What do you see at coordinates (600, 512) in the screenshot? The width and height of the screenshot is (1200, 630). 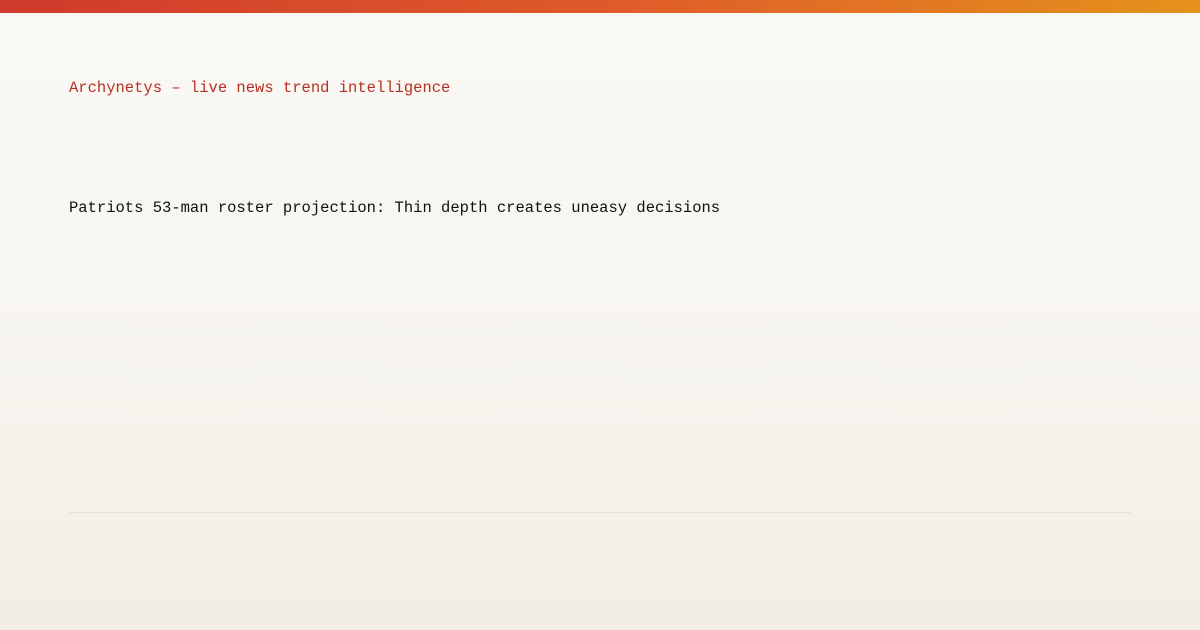 I see `divider` at bounding box center [600, 512].